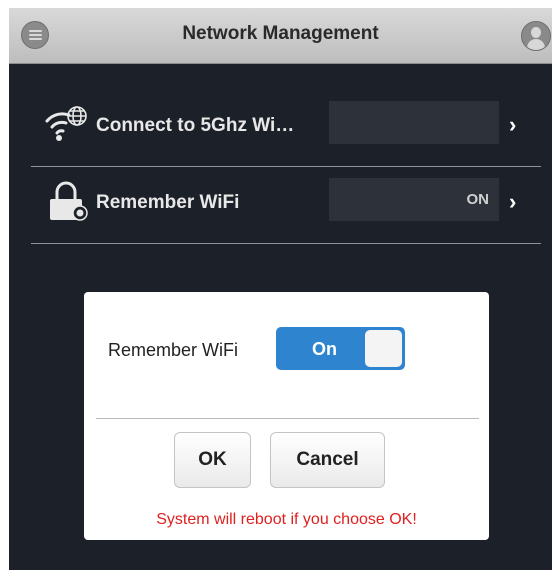 The height and width of the screenshot is (570, 552). Describe the element at coordinates (324, 349) in the screenshot. I see `toggle-label: On` at that location.